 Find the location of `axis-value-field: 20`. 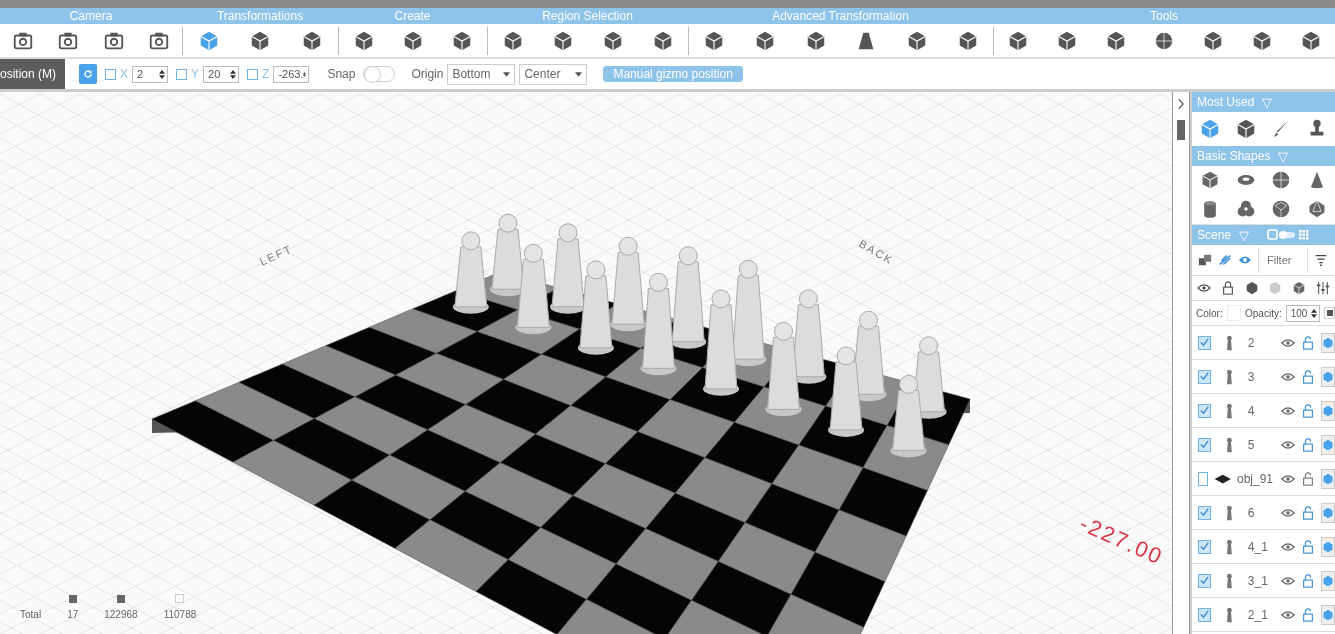

axis-value-field: 20 is located at coordinates (221, 74).